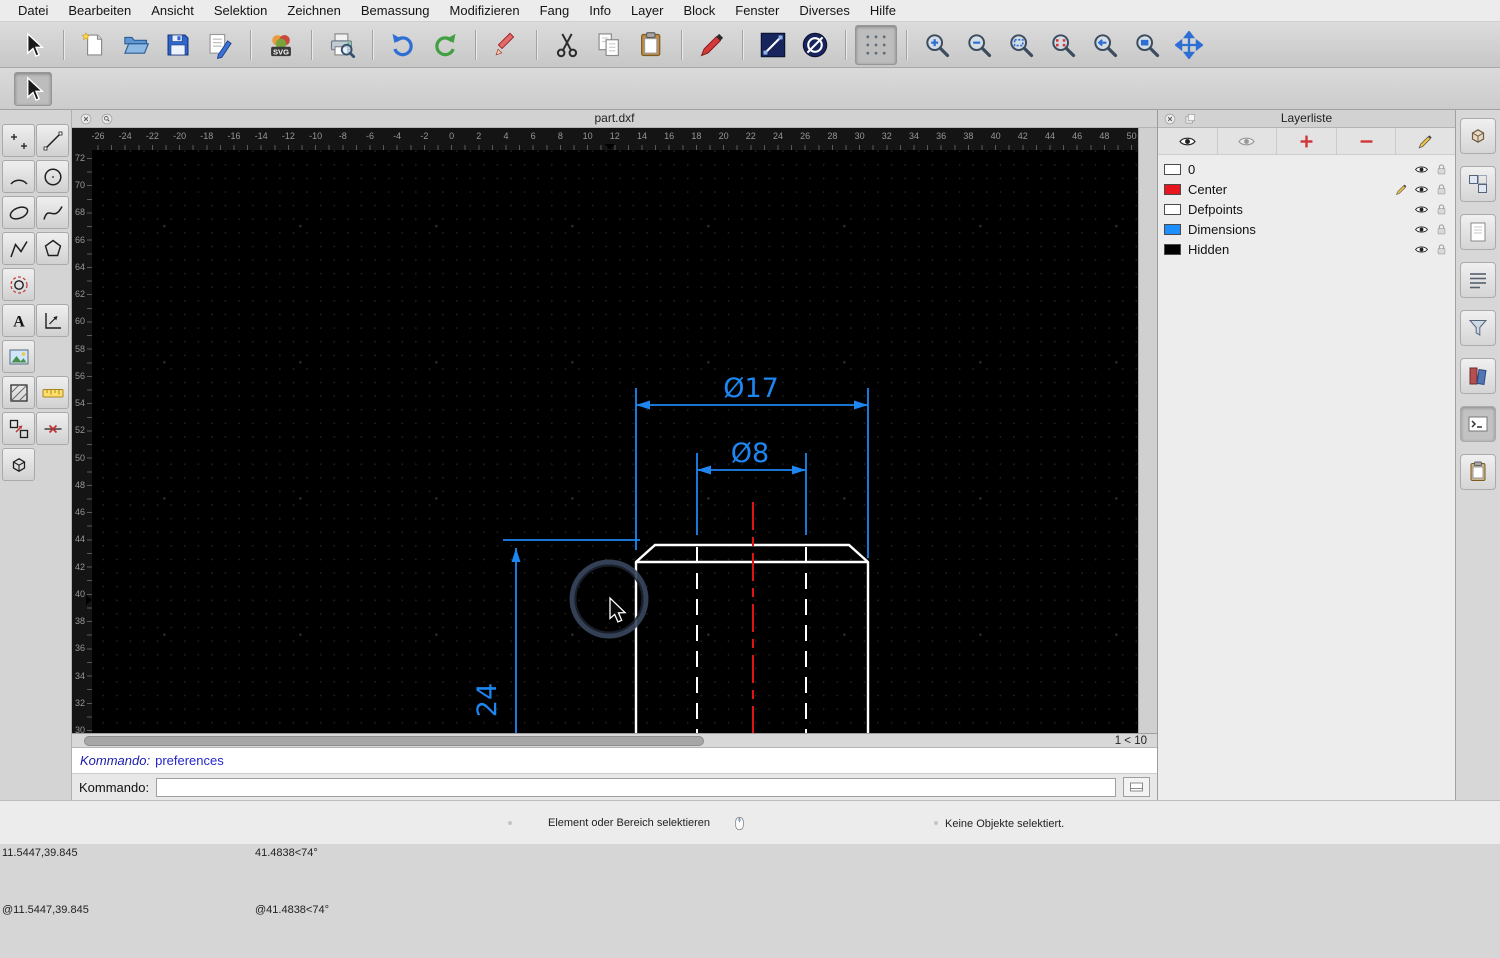 Image resolution: width=1500 pixels, height=958 pixels. Describe the element at coordinates (1306, 189) in the screenshot. I see `layer-row-Center: Center` at that location.